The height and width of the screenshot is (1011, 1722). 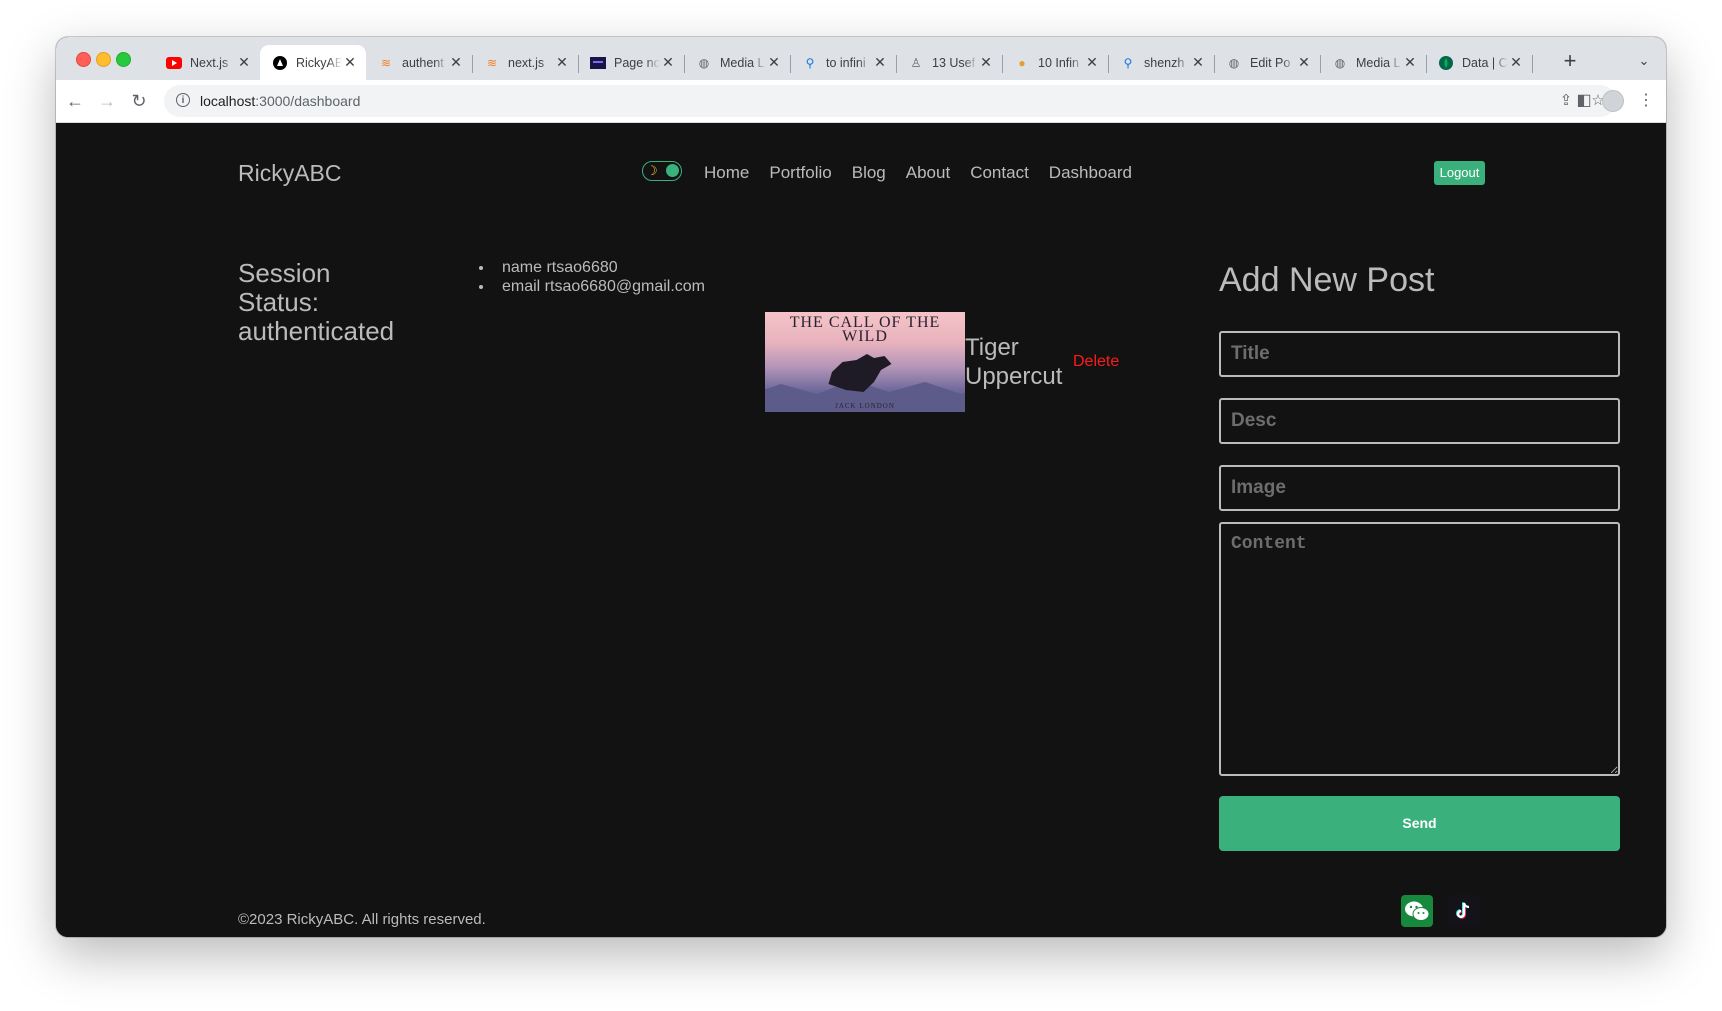 I want to click on post-image: THE CALL OF THE WILD JACK LONDON, so click(x=865, y=362).